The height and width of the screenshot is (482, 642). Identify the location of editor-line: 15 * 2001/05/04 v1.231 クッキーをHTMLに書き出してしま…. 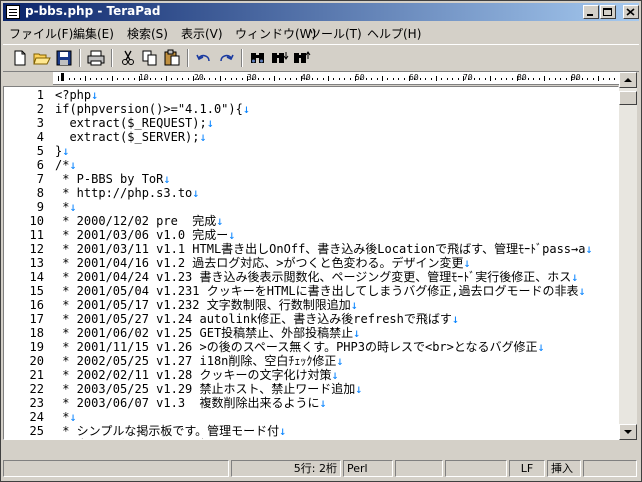
(311, 291).